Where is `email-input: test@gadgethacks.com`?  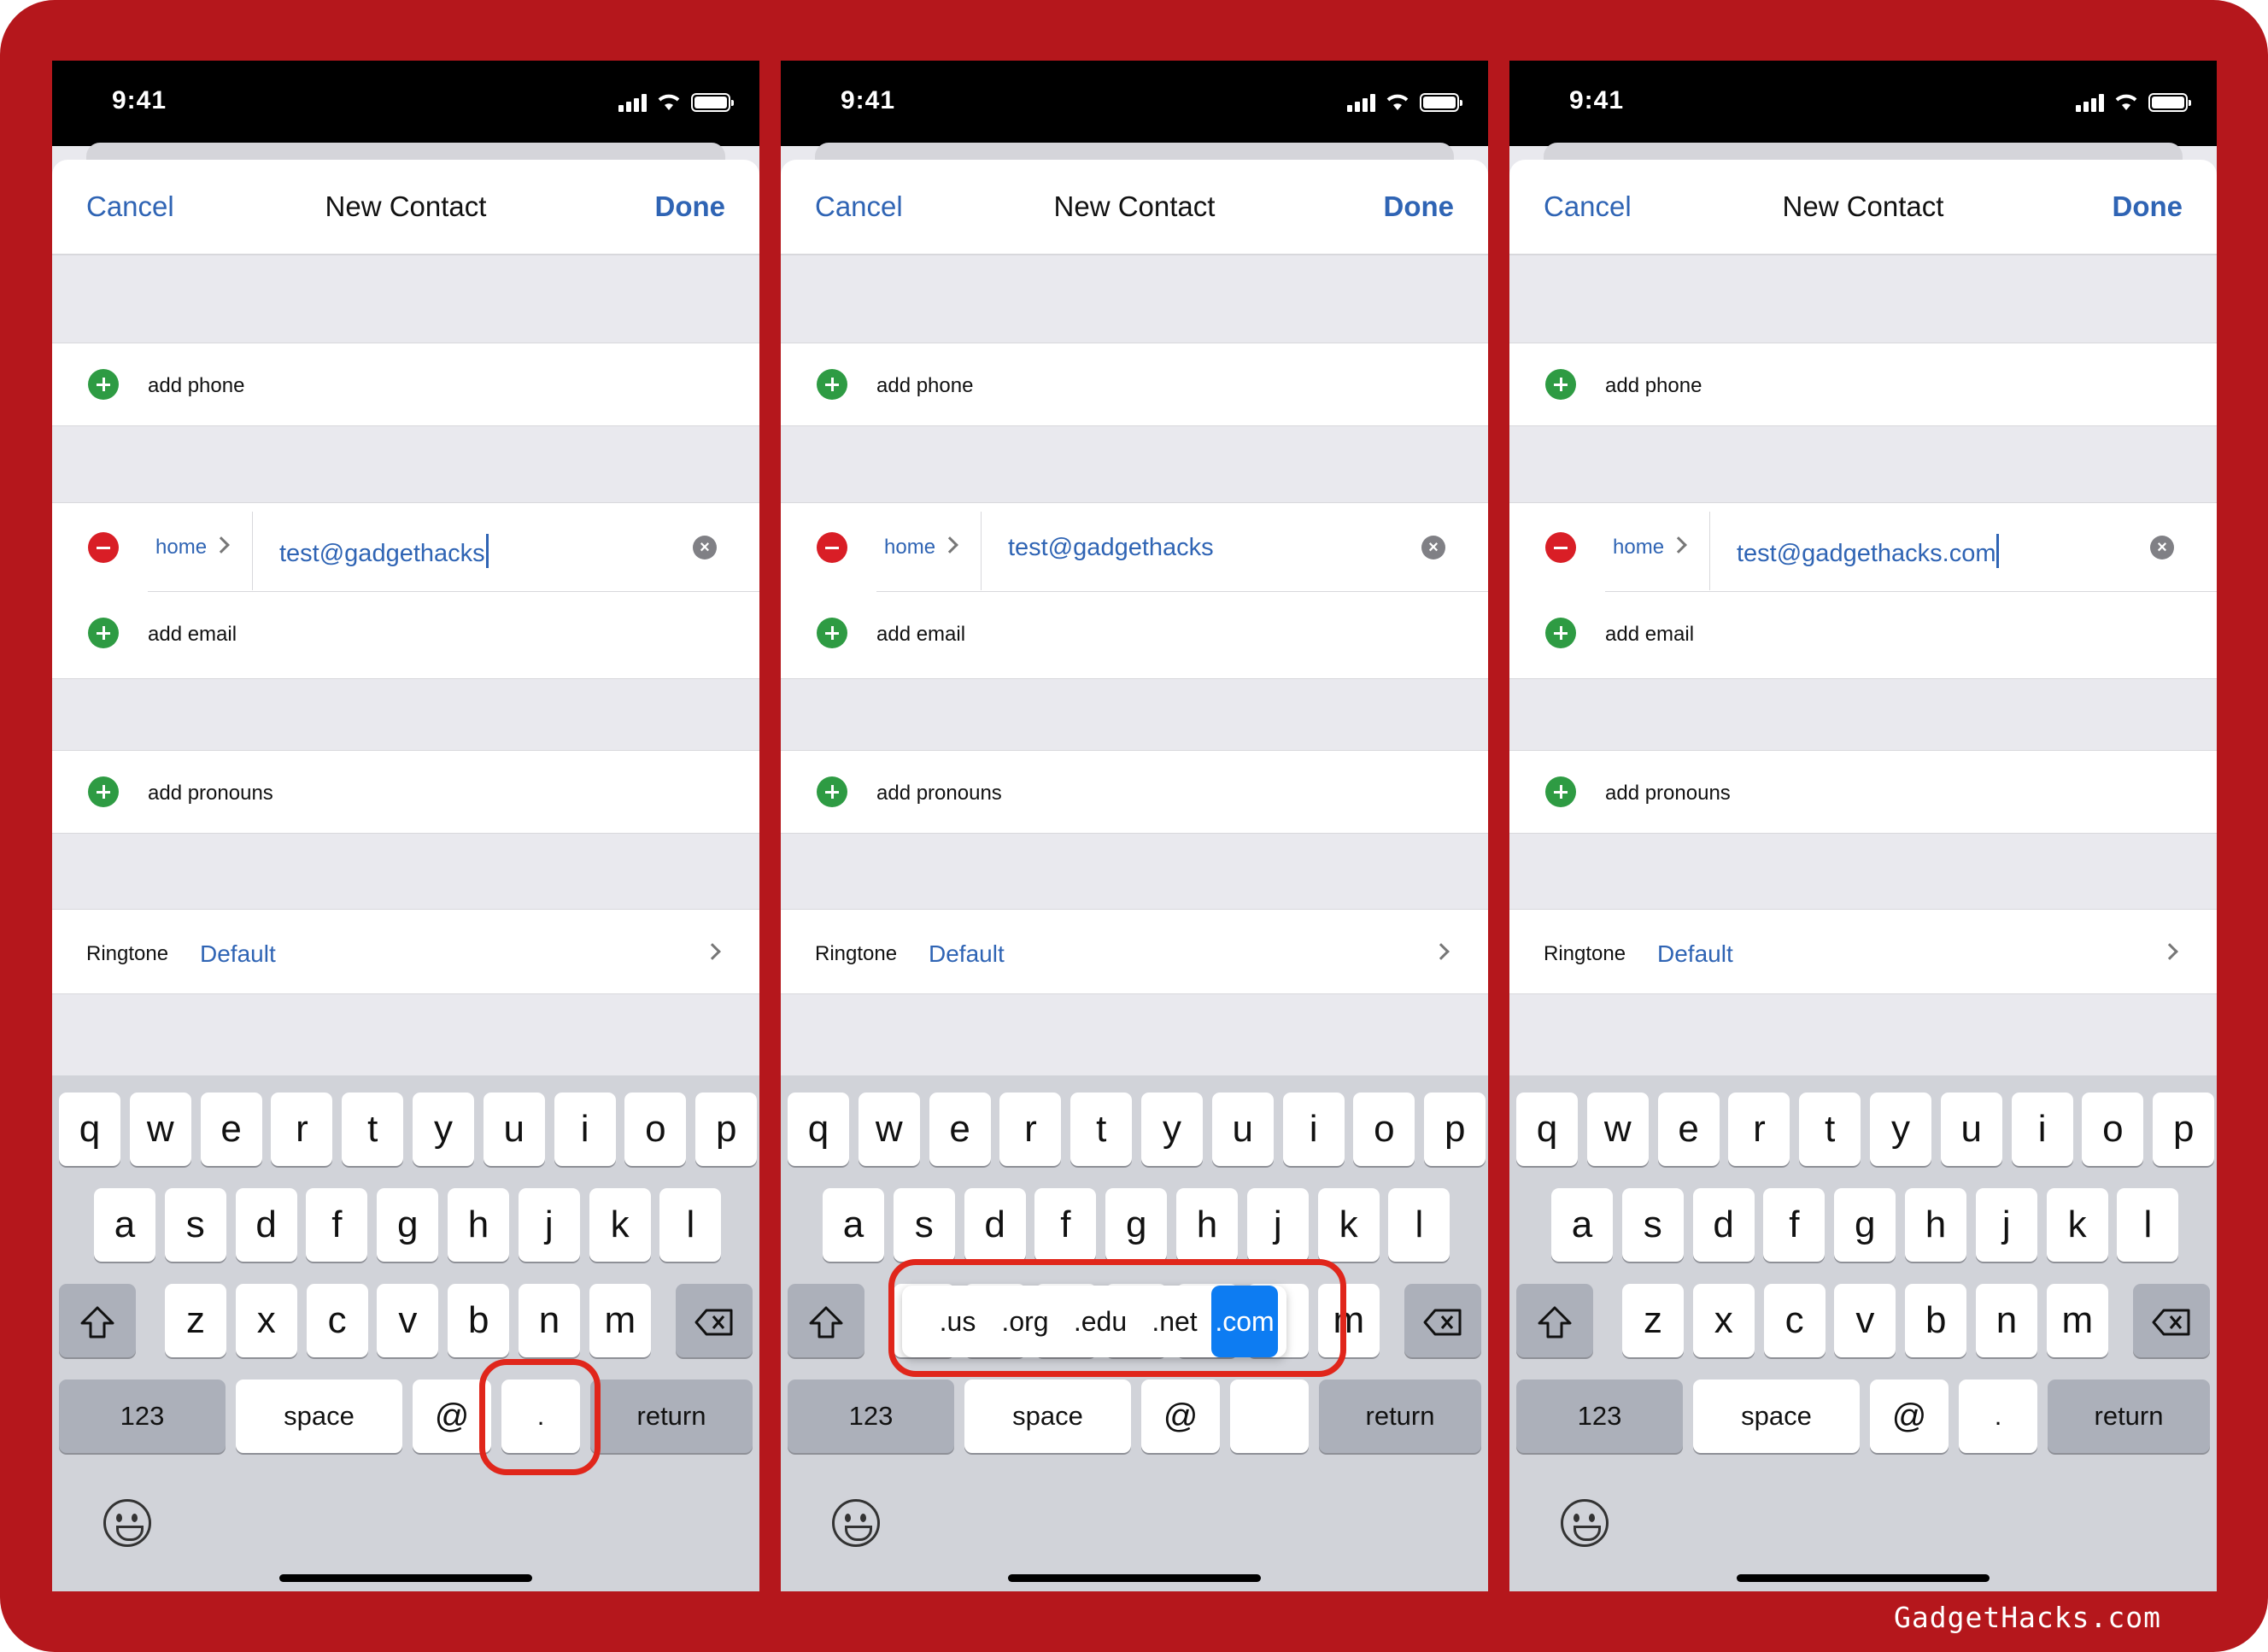 email-input: test@gadgethacks.com is located at coordinates (1868, 551).